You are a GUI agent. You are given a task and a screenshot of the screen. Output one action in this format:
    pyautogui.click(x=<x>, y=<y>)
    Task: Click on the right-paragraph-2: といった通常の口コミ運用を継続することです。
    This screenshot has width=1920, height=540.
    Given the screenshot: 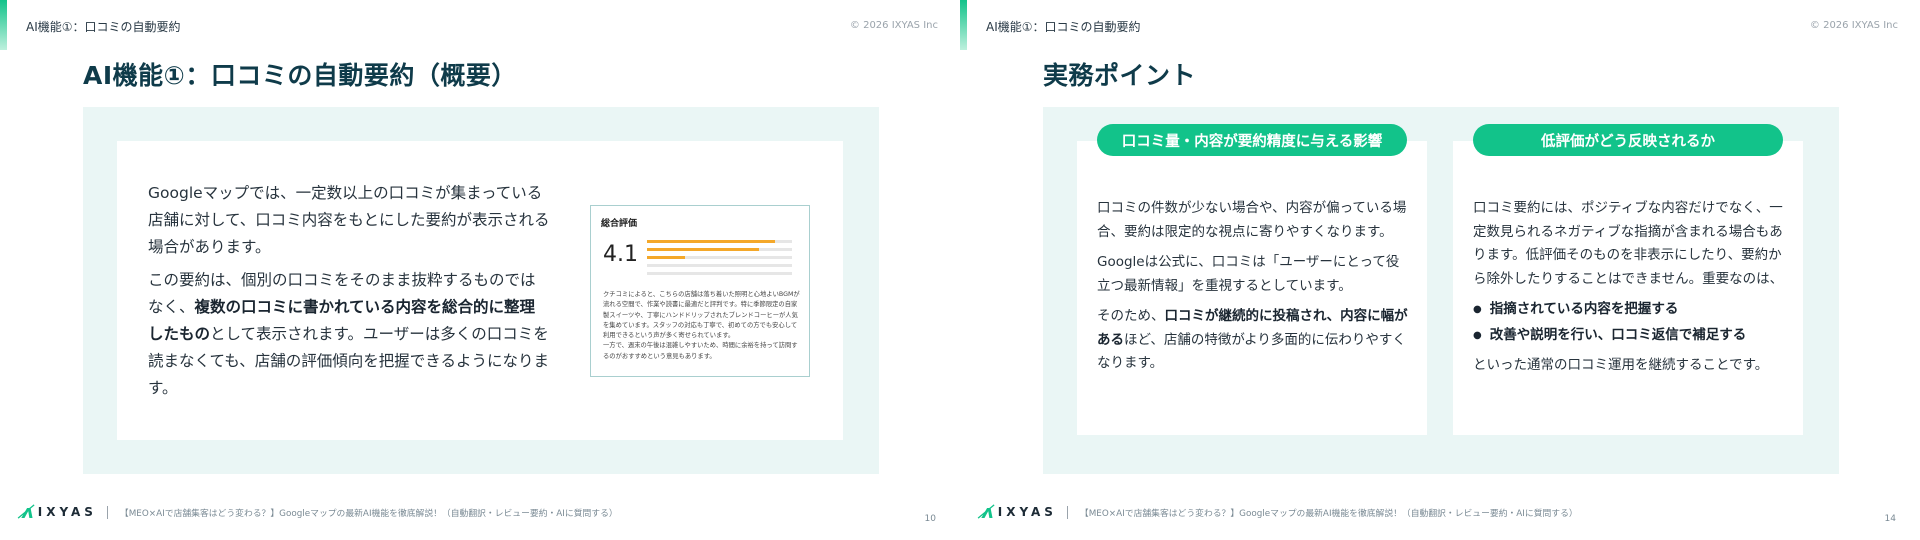 What is the action you would take?
    pyautogui.click(x=1621, y=365)
    